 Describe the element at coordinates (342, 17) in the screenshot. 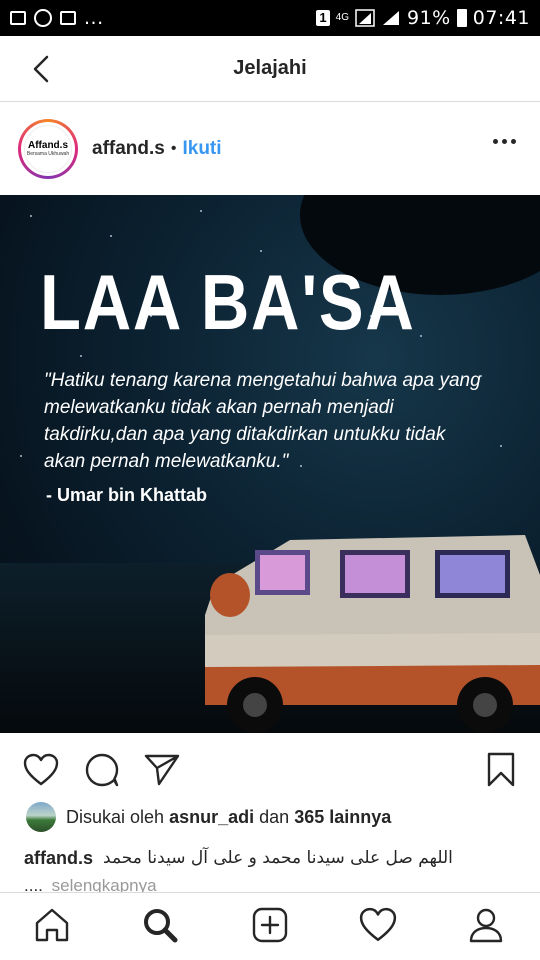

I see `network-type: 4G` at that location.